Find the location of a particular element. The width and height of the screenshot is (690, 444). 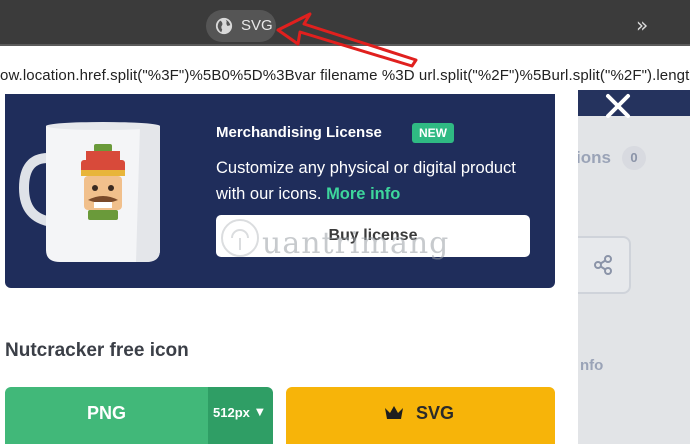

share-button is located at coordinates (604, 265).